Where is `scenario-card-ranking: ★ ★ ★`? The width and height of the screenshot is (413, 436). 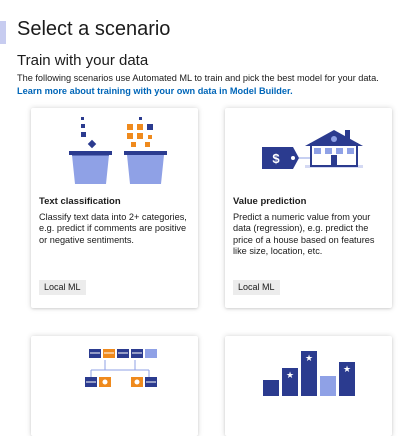
scenario-card-ranking: ★ ★ ★ is located at coordinates (308, 386).